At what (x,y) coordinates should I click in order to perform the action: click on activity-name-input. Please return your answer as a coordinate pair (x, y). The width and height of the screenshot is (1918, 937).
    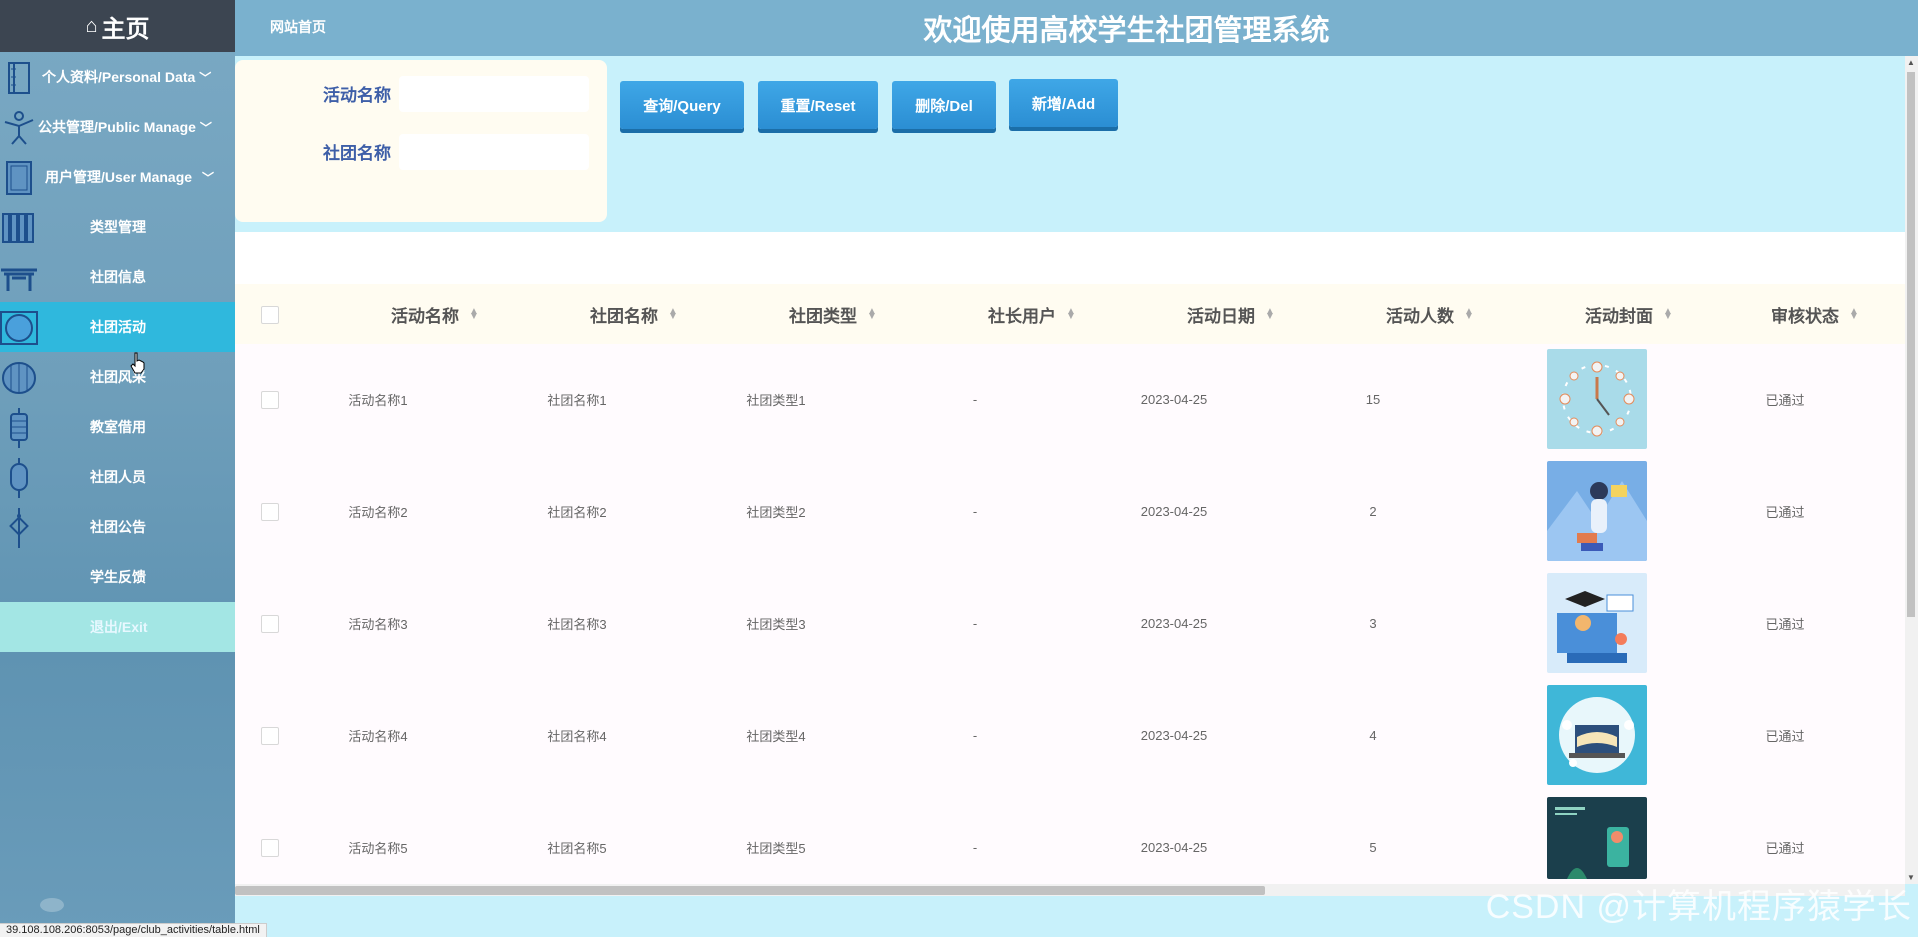
    Looking at the image, I should click on (494, 94).